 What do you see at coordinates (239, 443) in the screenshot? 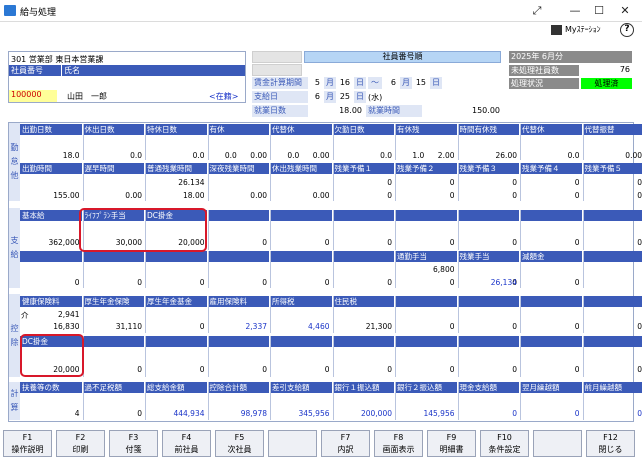
I see `function-key-5: F5 次社員` at bounding box center [239, 443].